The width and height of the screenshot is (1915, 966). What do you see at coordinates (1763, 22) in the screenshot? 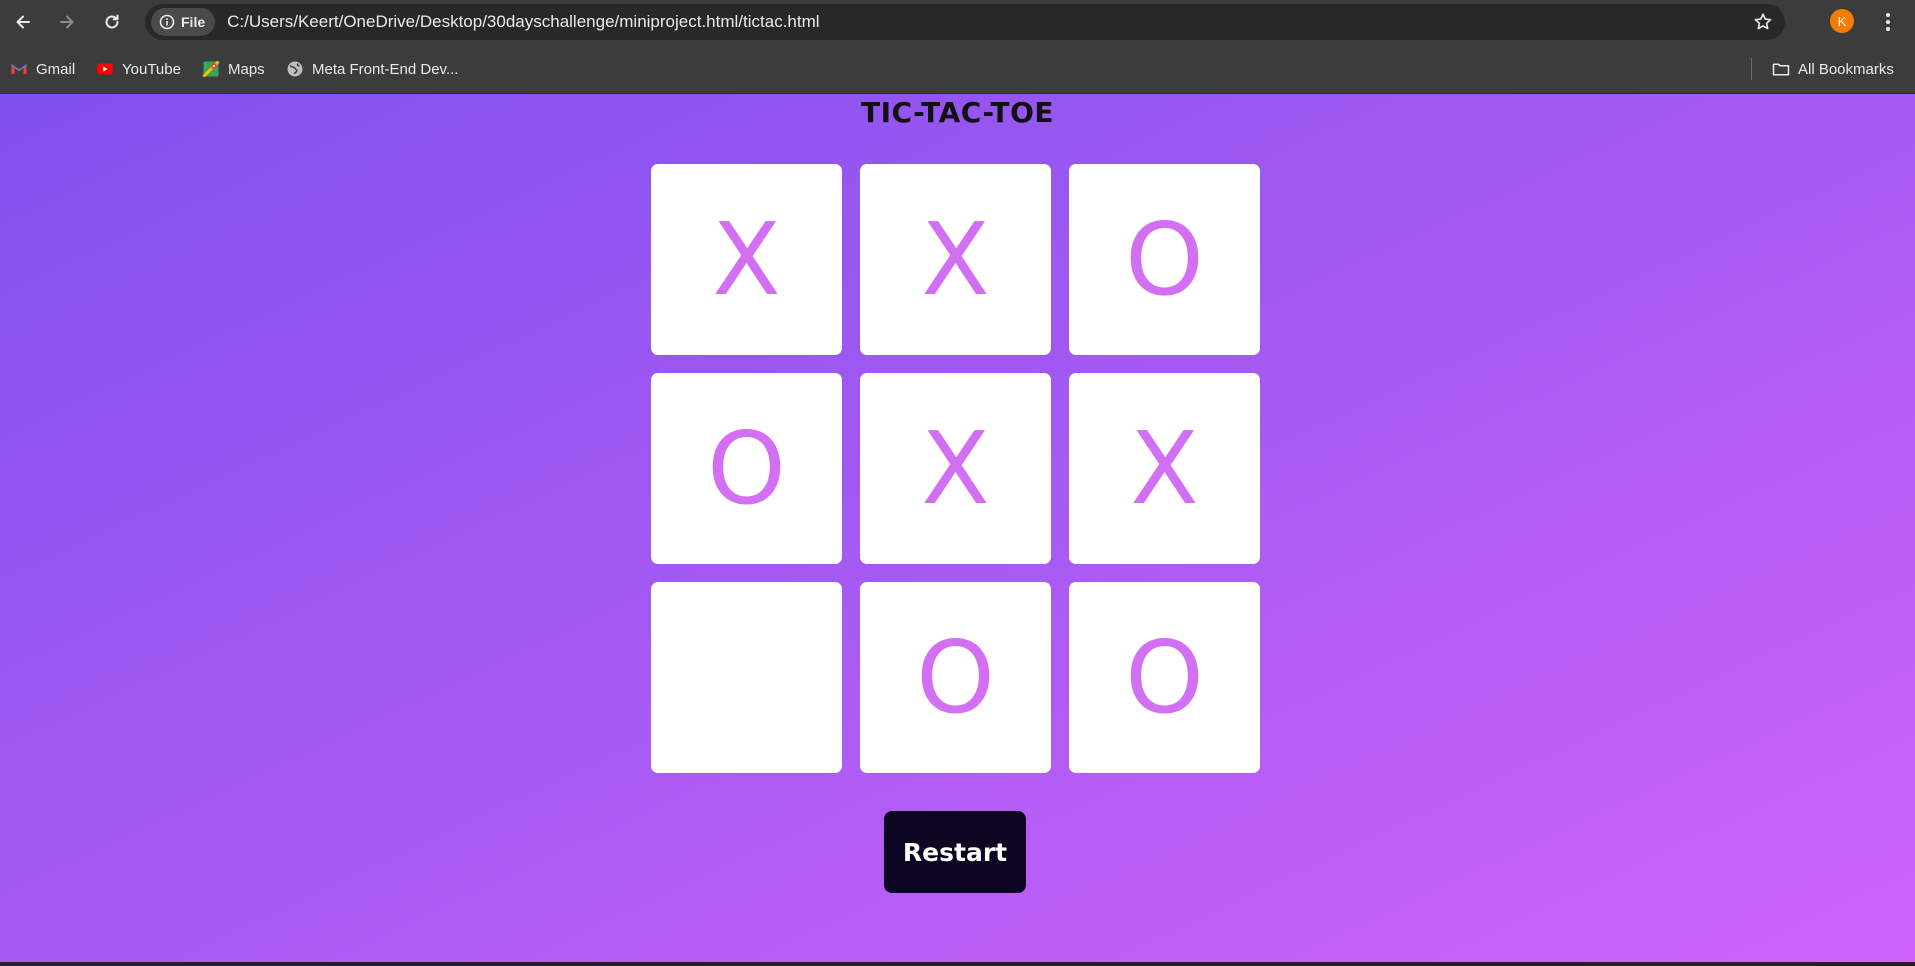
I see `bookmark-star-icon` at bounding box center [1763, 22].